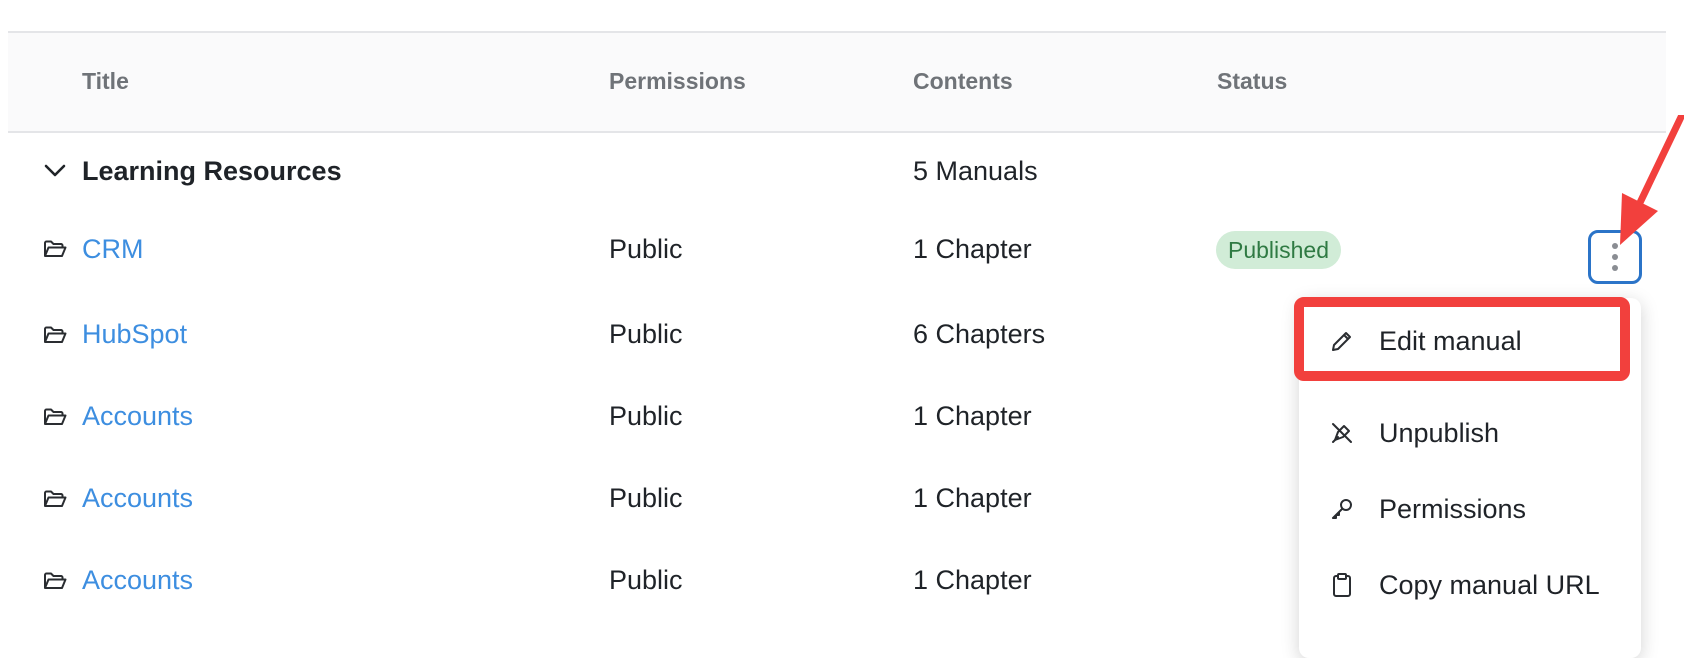  I want to click on menu-item-copy-manual-url: Copy manual URL, so click(1470, 585).